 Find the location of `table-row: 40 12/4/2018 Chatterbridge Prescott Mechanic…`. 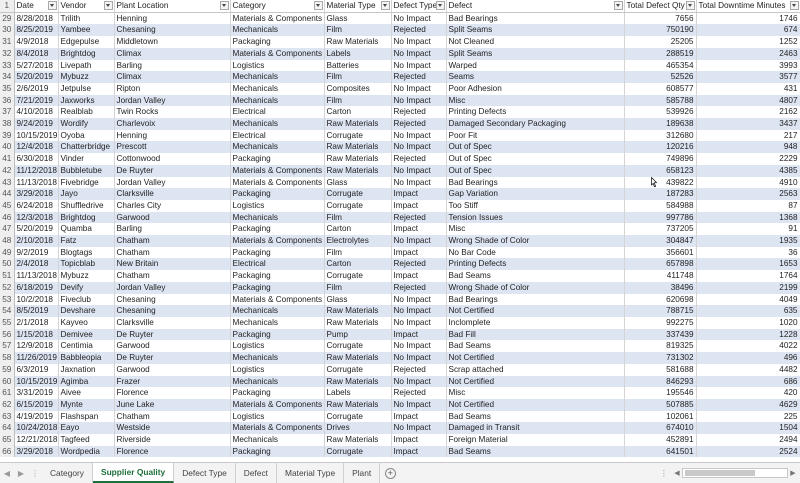

table-row: 40 12/4/2018 Chatterbridge Prescott Mechanic… is located at coordinates (400, 147).